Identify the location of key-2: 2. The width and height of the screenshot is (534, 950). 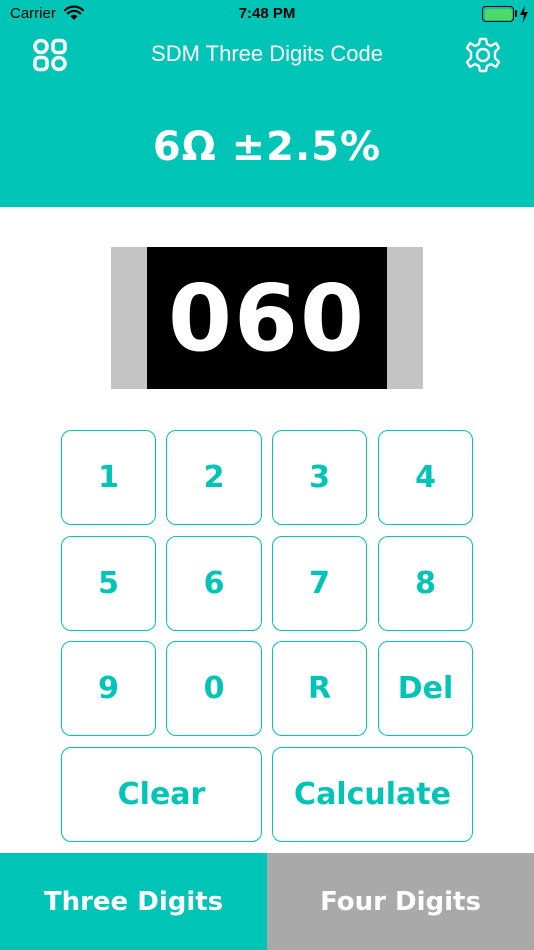
(214, 477).